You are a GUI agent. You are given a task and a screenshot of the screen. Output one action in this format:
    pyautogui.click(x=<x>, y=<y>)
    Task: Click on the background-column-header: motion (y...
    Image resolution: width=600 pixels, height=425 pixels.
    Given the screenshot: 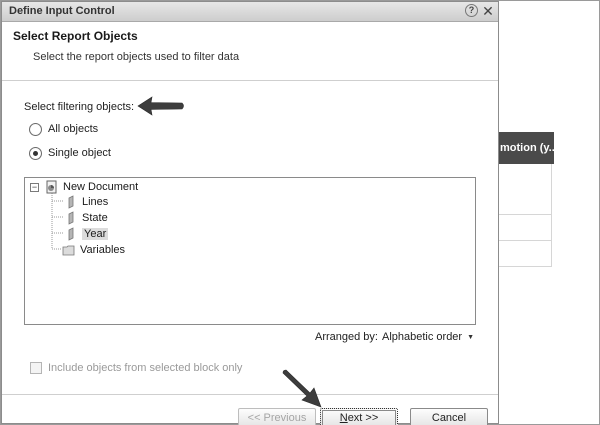 What is the action you would take?
    pyautogui.click(x=526, y=148)
    